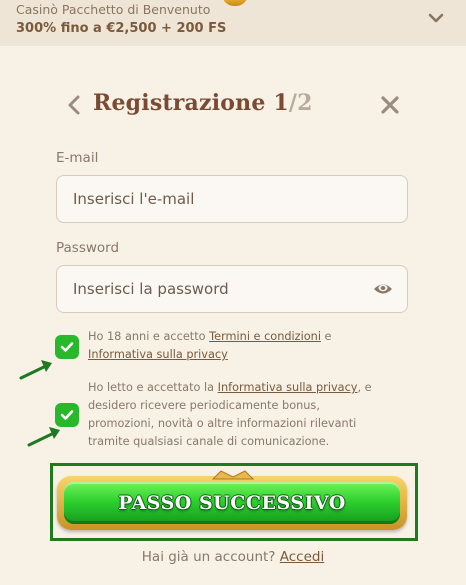 The image size is (466, 585). What do you see at coordinates (74, 105) in the screenshot?
I see `chevron-left-icon` at bounding box center [74, 105].